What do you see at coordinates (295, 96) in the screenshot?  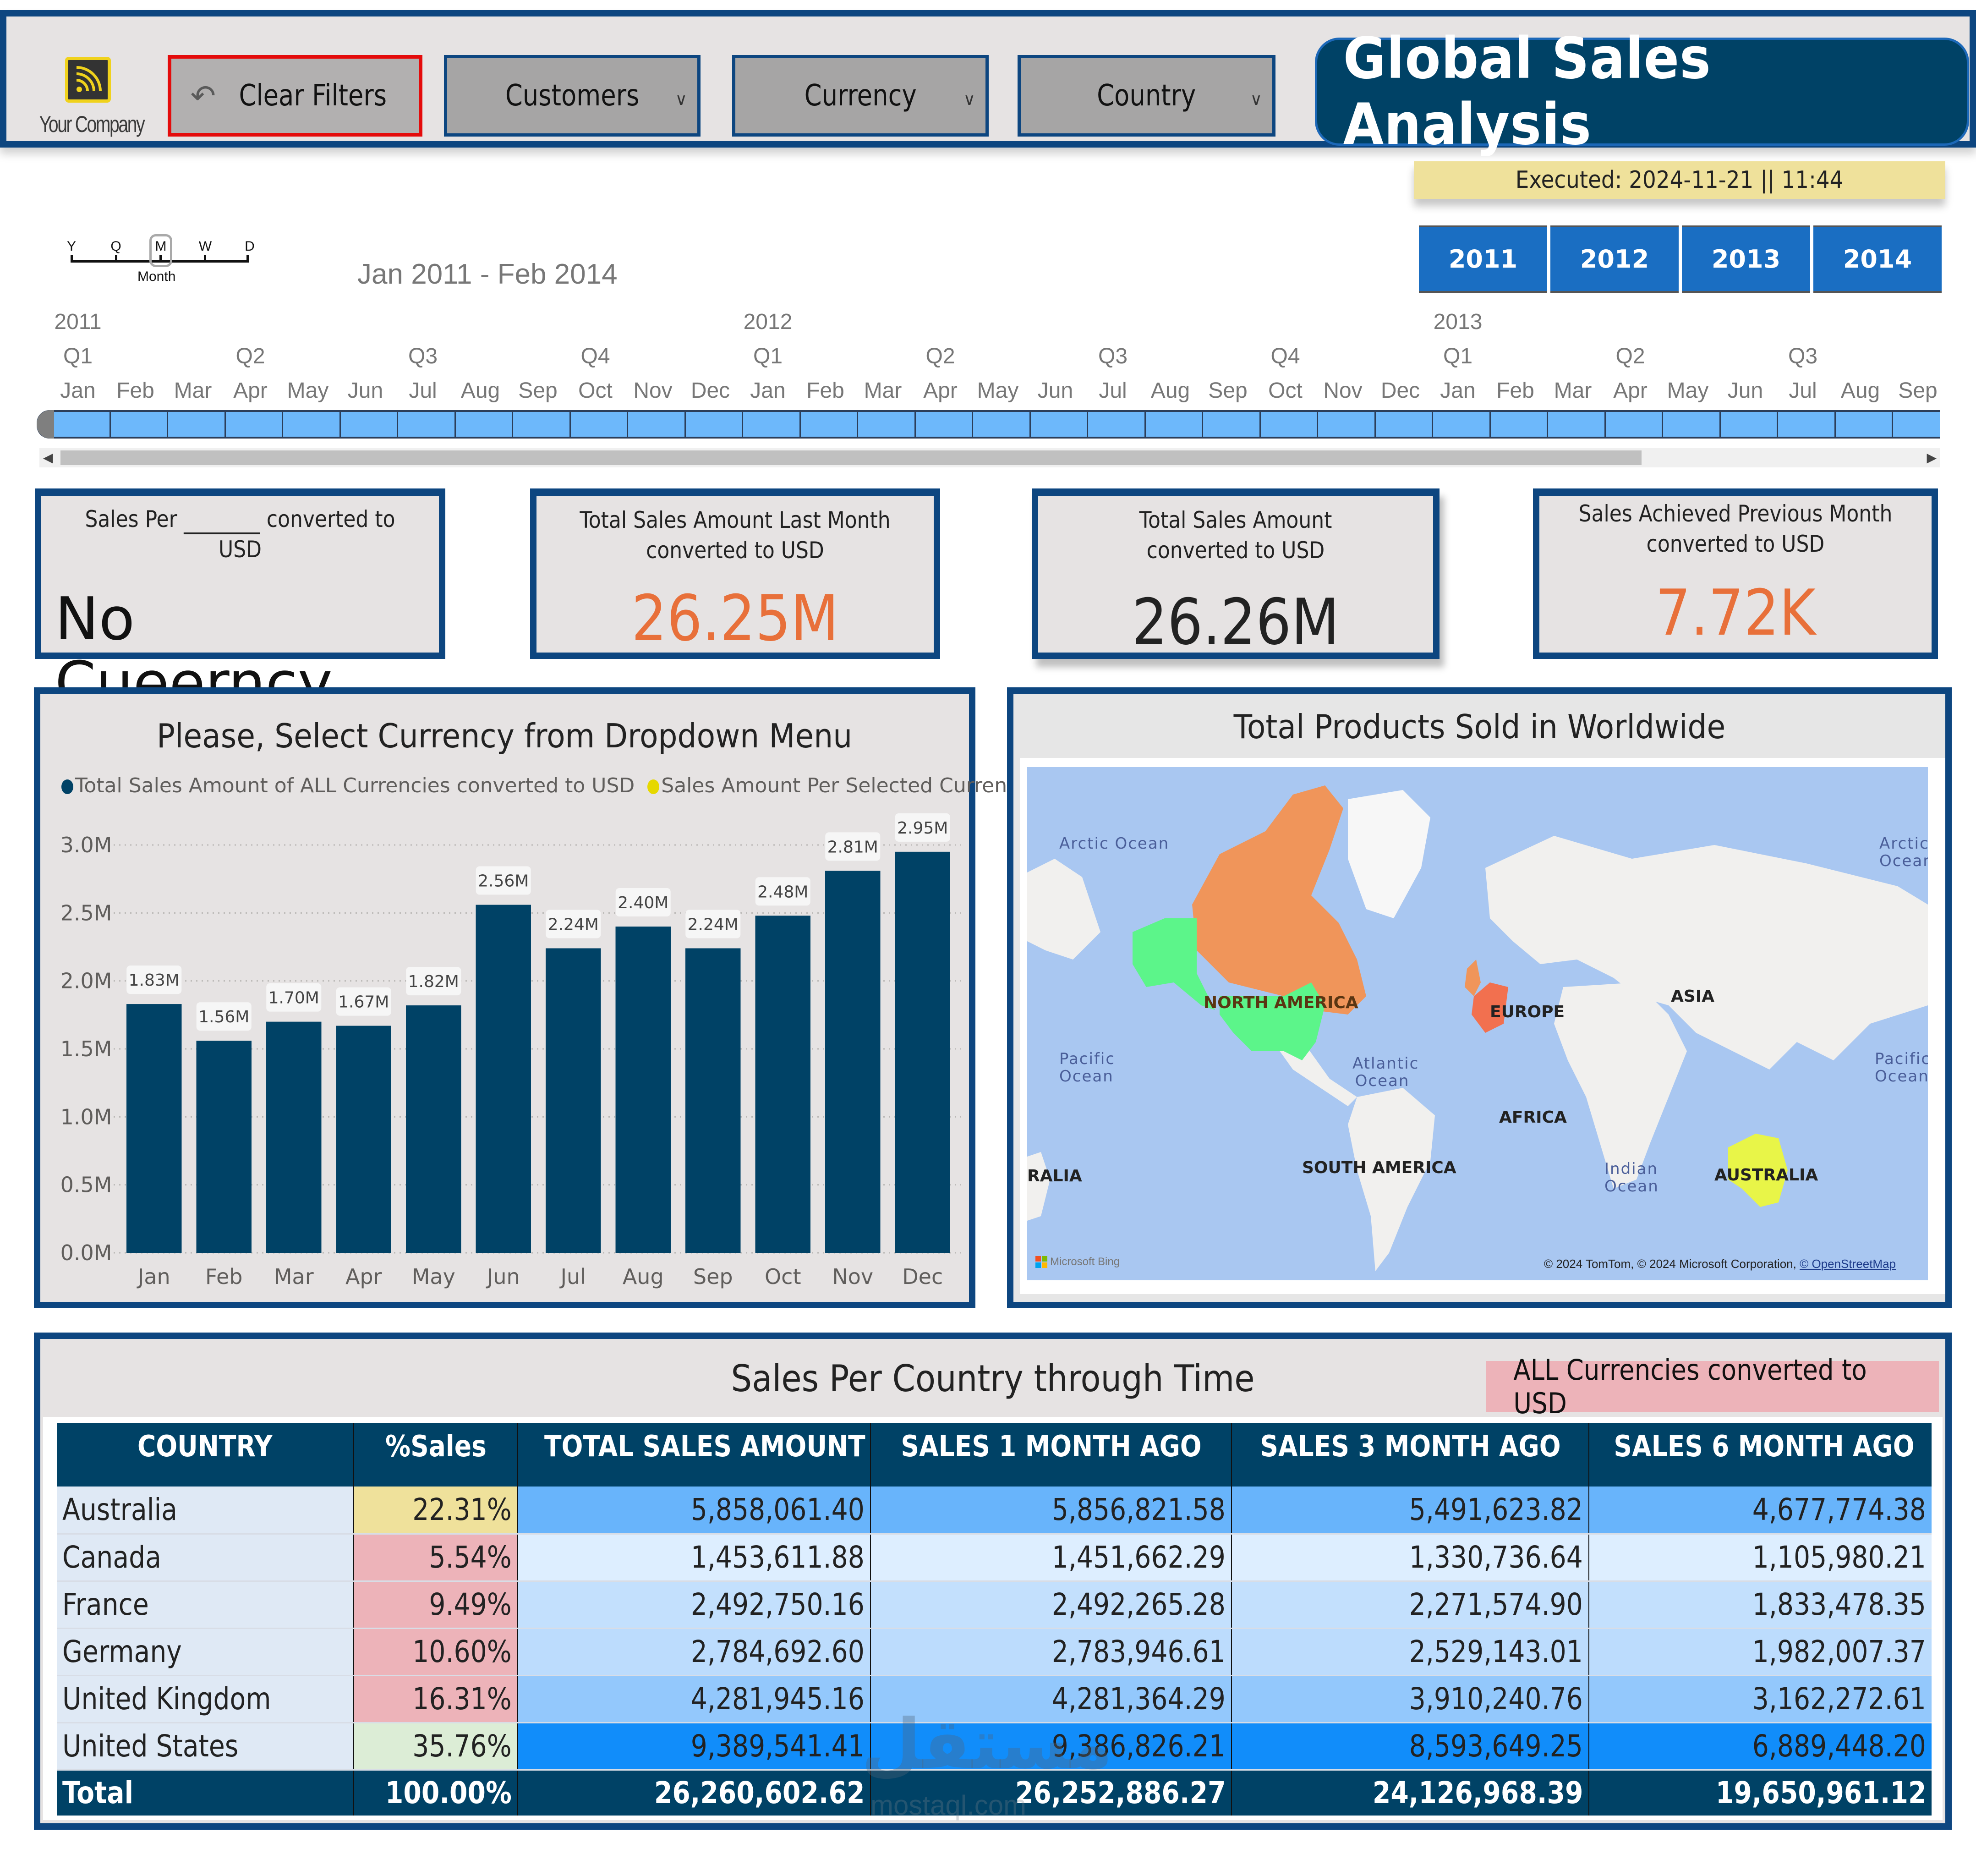 I see `clear-filters-button: ↶ Clear Filters` at bounding box center [295, 96].